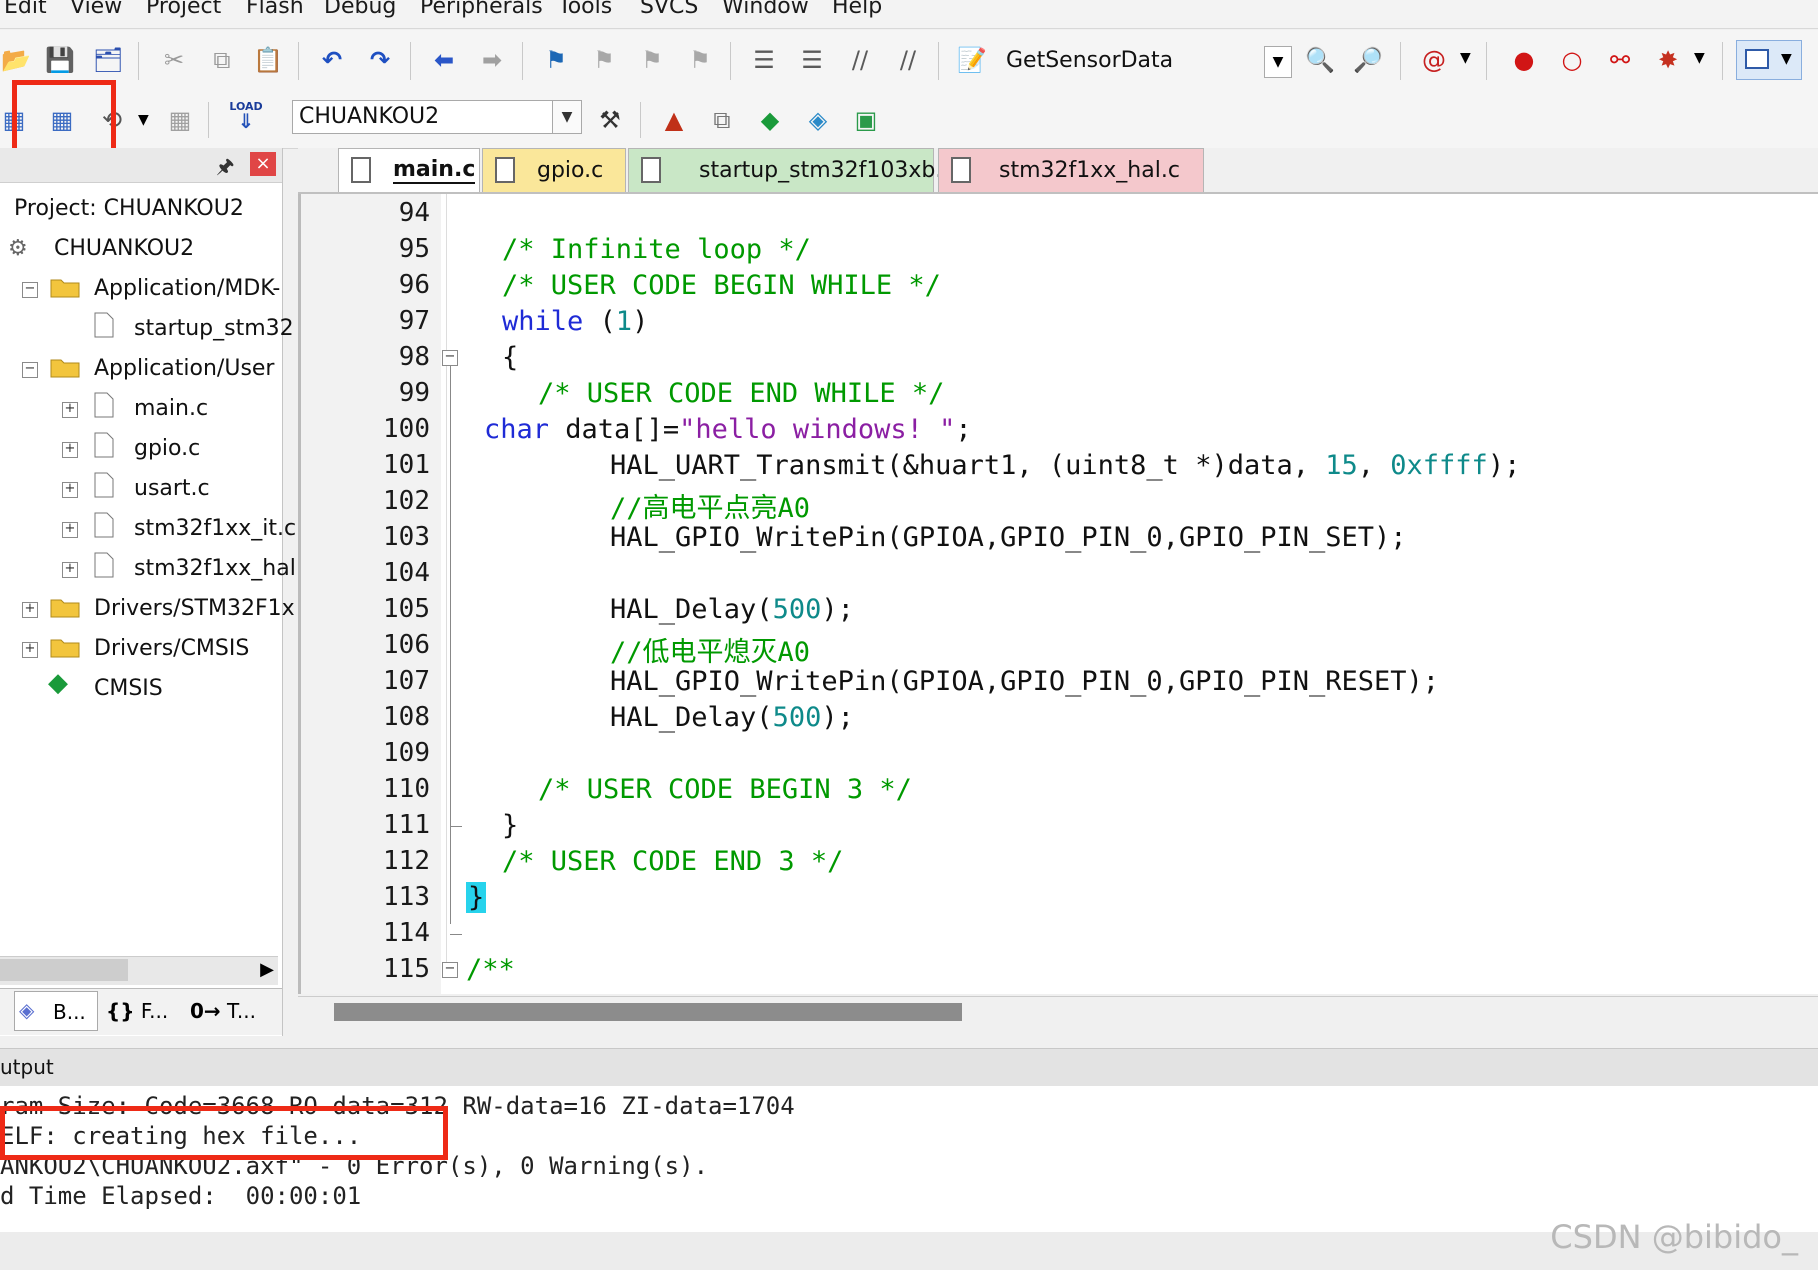  What do you see at coordinates (765, 9) in the screenshot?
I see `menu-window: Window` at bounding box center [765, 9].